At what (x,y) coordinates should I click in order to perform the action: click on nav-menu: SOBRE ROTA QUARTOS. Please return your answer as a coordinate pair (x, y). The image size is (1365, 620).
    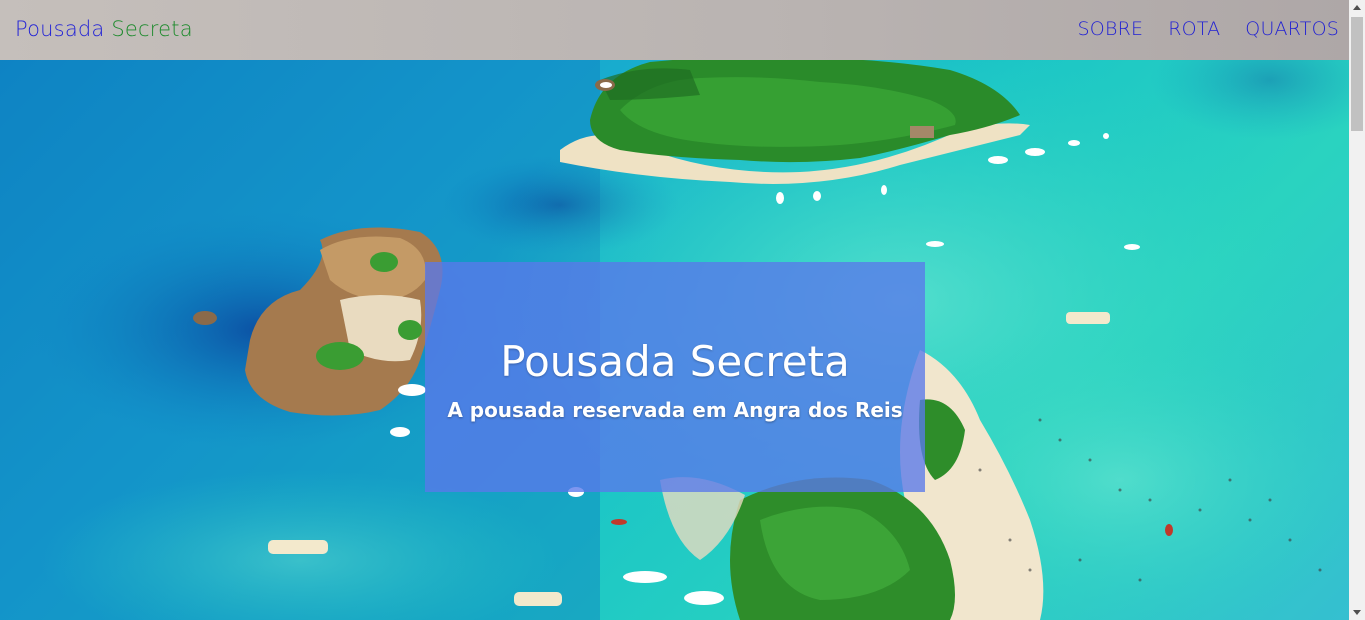
    Looking at the image, I should click on (1208, 29).